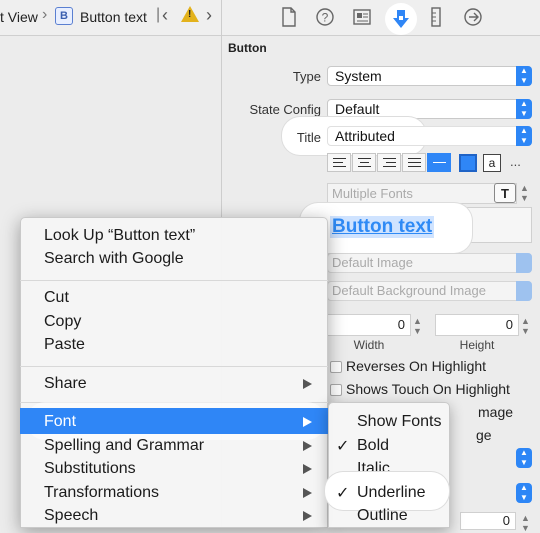 This screenshot has width=540, height=533. I want to click on file-inspector-icon, so click(289, 18).